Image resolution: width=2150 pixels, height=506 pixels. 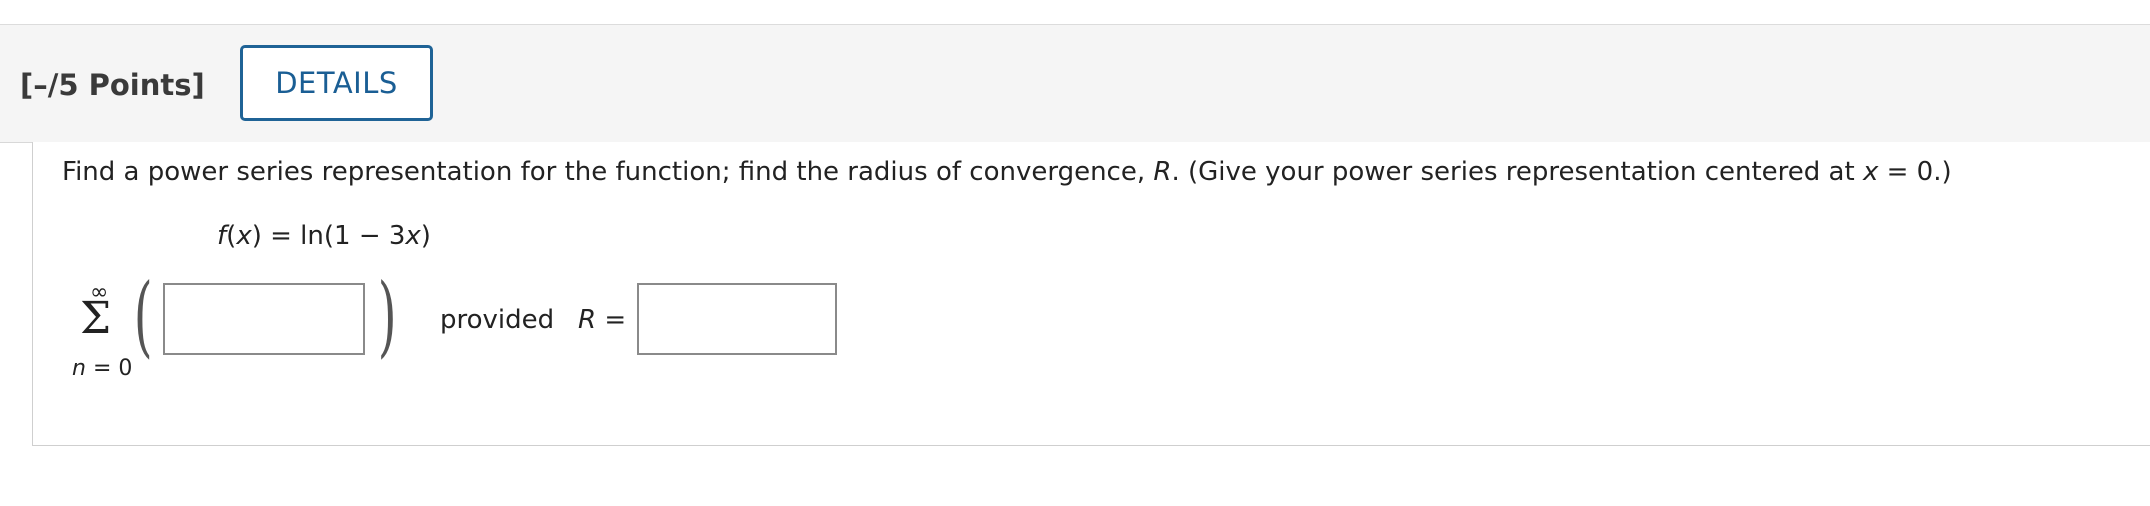 What do you see at coordinates (328, 236) in the screenshot?
I see `function-body: ) = ln(1 − 3` at bounding box center [328, 236].